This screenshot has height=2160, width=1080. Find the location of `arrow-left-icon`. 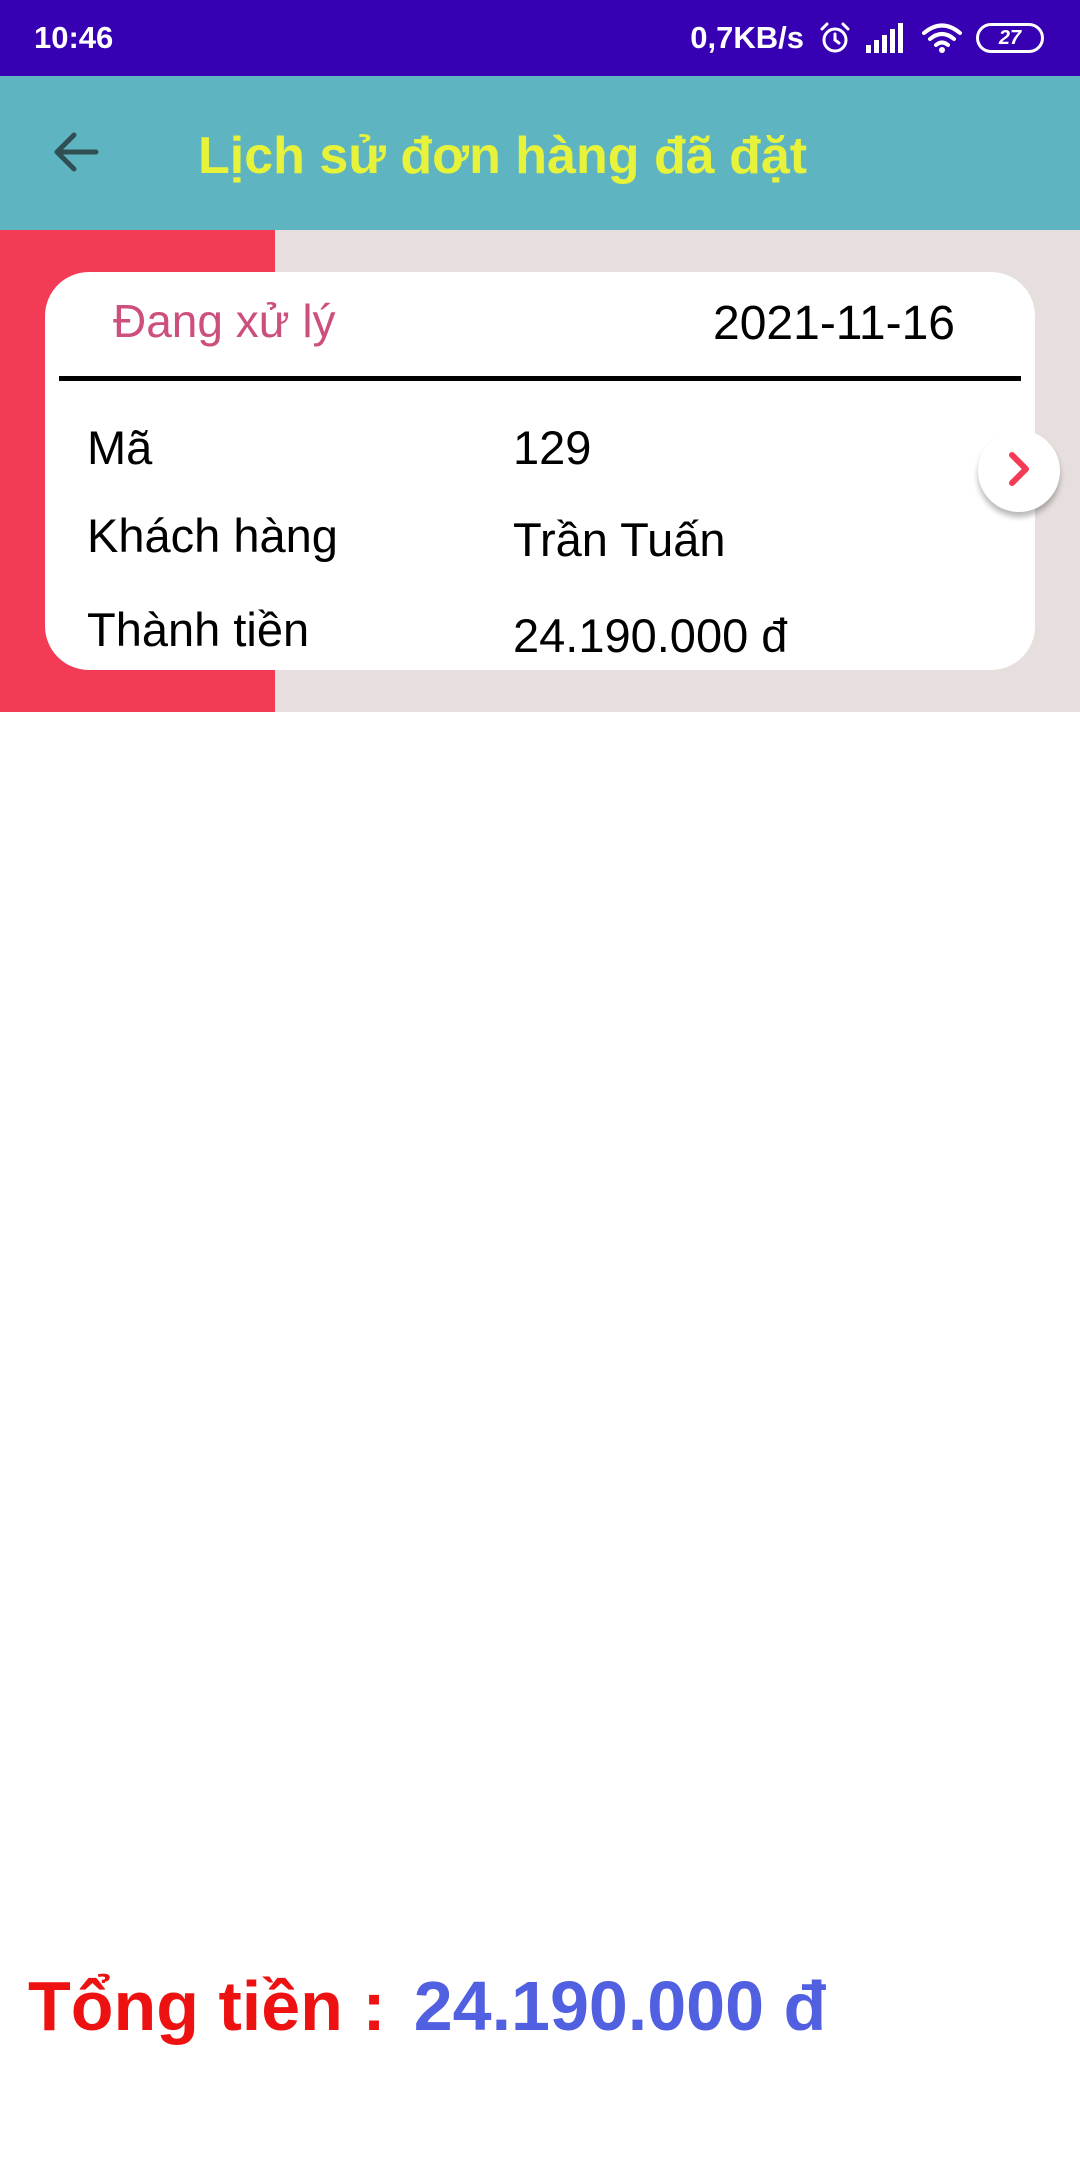

arrow-left-icon is located at coordinates (76, 154).